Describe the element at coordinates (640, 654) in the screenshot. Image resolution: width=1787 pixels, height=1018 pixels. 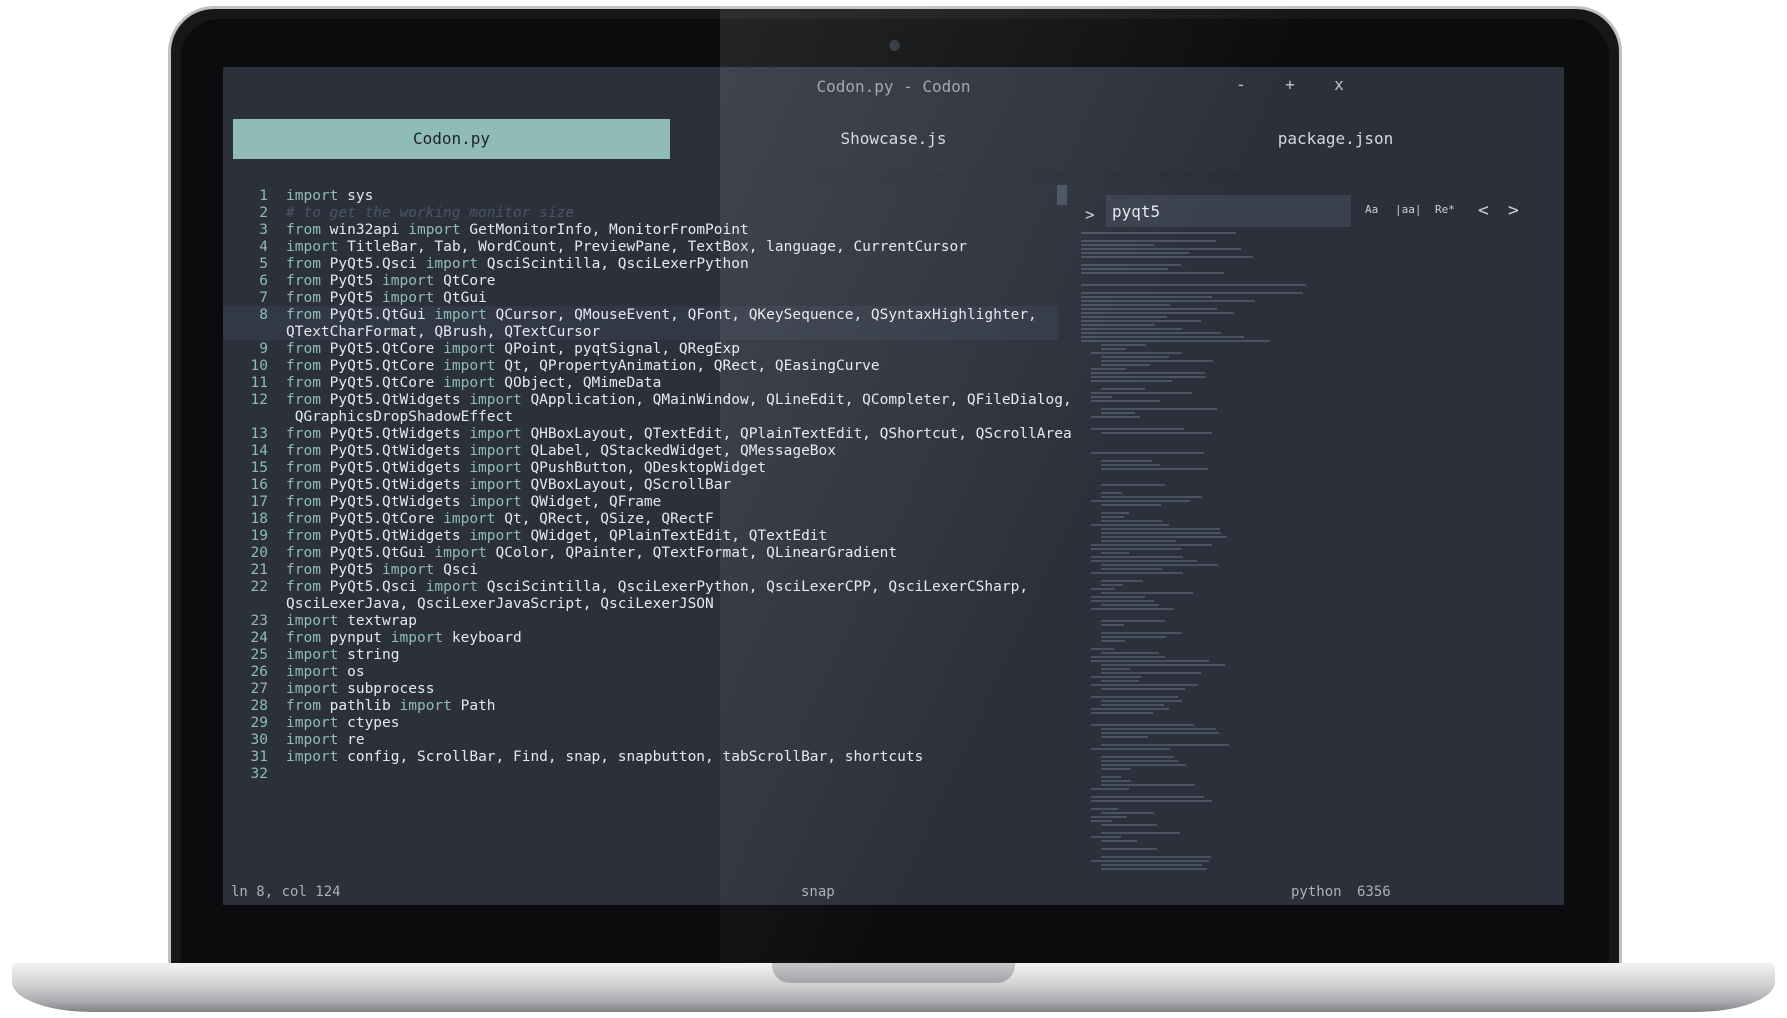
I see `code-line: 25 import string` at that location.